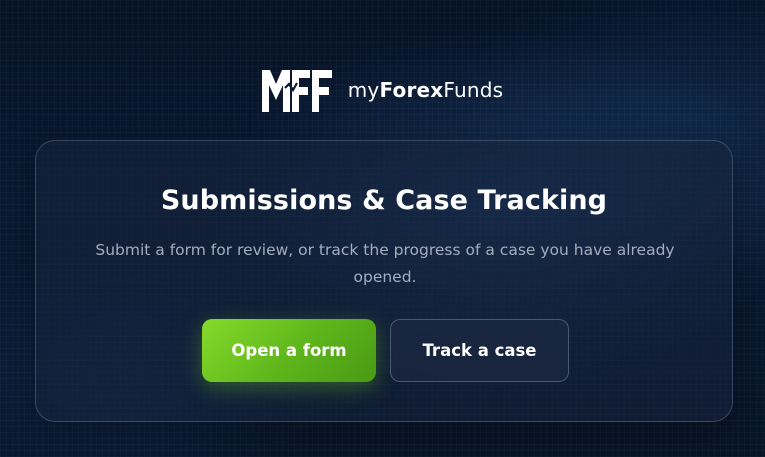 The height and width of the screenshot is (457, 765). What do you see at coordinates (411, 90) in the screenshot?
I see `brand-name-bold: Forex` at bounding box center [411, 90].